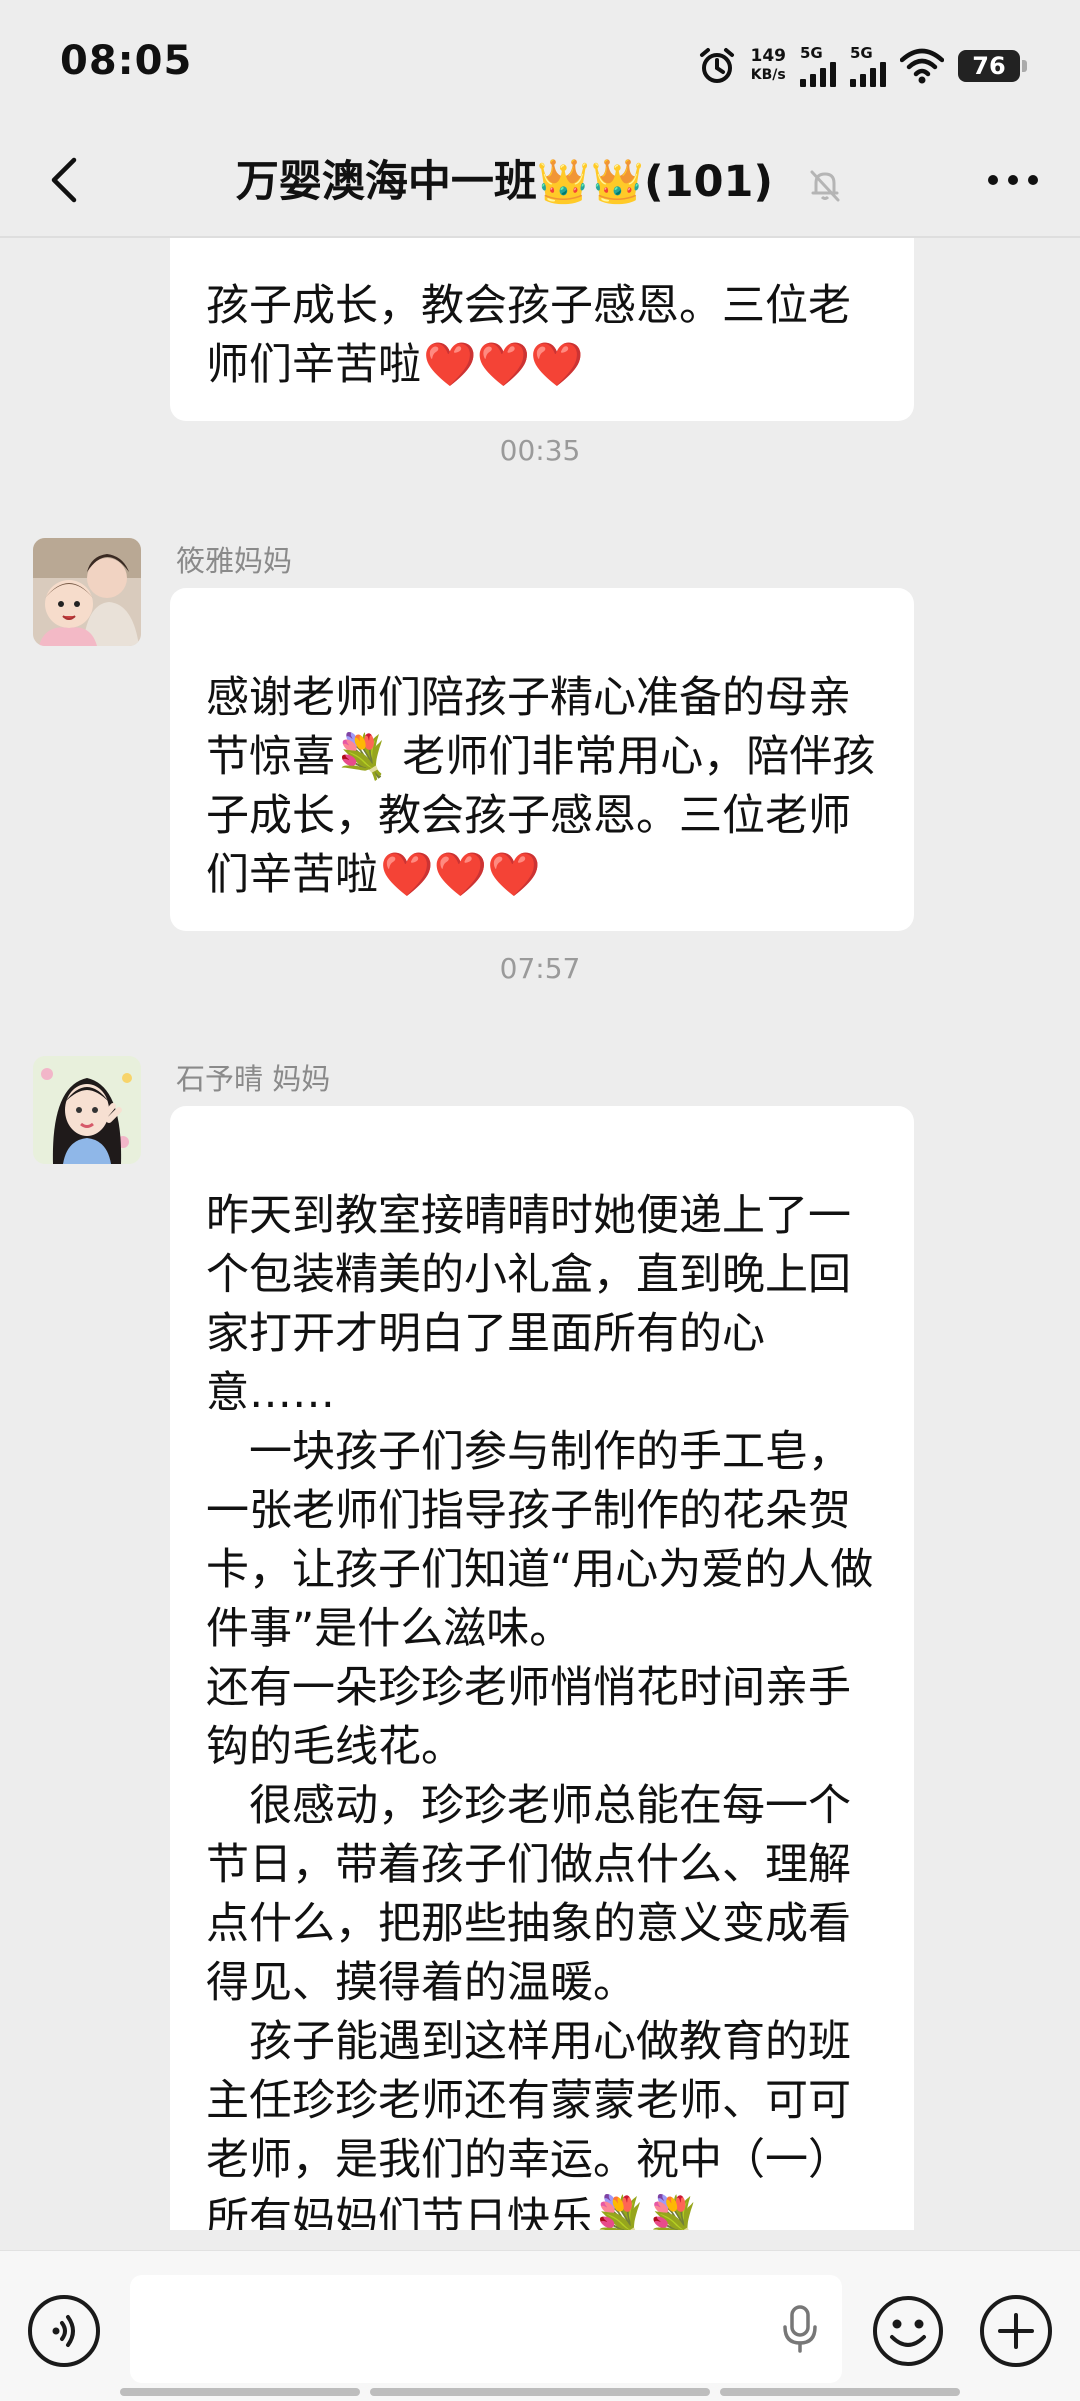 This screenshot has width=1080, height=2401. What do you see at coordinates (908, 2331) in the screenshot?
I see `emoji-icon` at bounding box center [908, 2331].